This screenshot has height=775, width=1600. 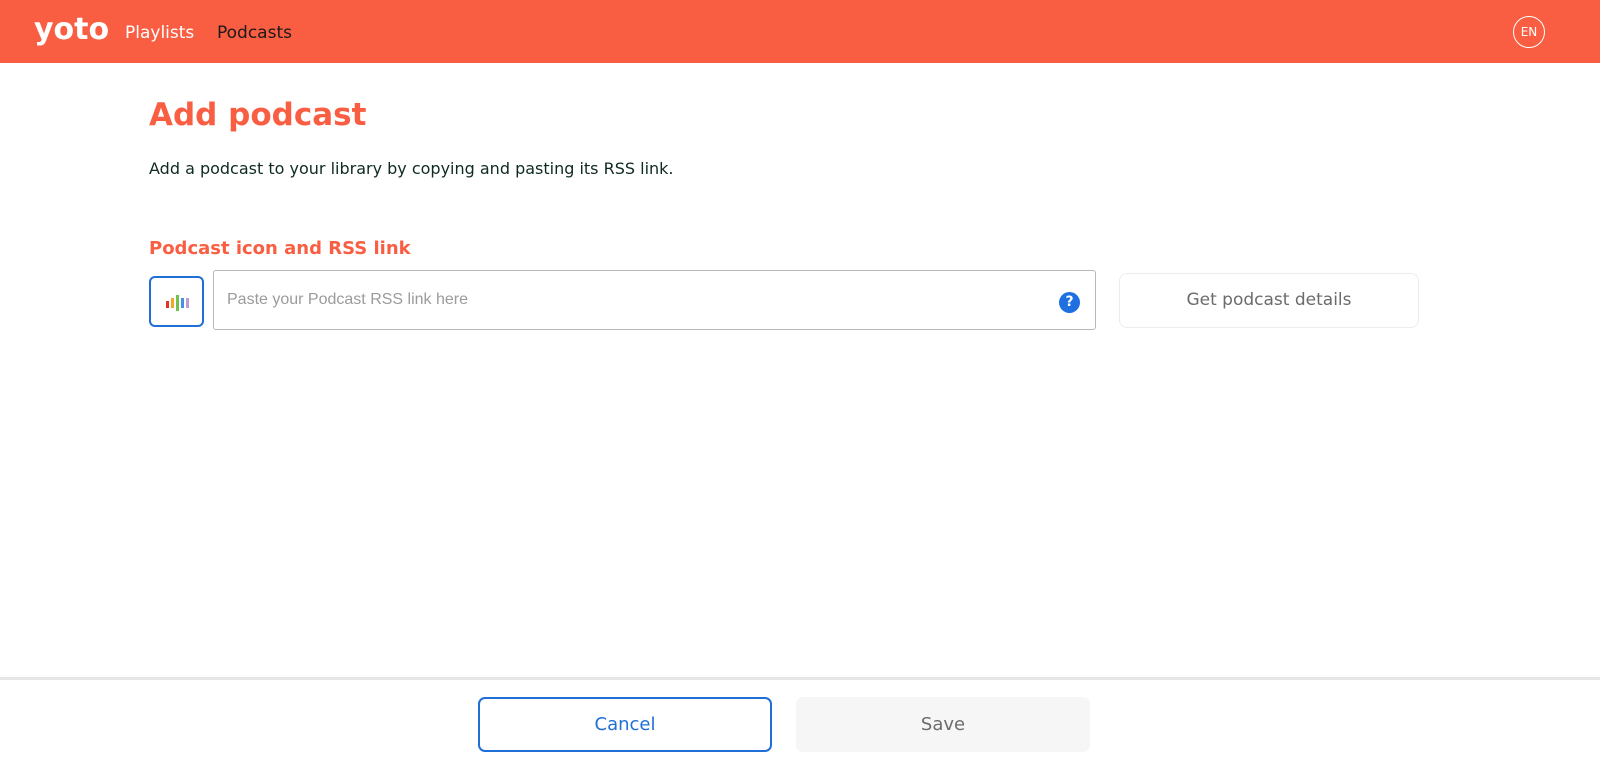 What do you see at coordinates (625, 724) in the screenshot?
I see `cancel-button: Cancel` at bounding box center [625, 724].